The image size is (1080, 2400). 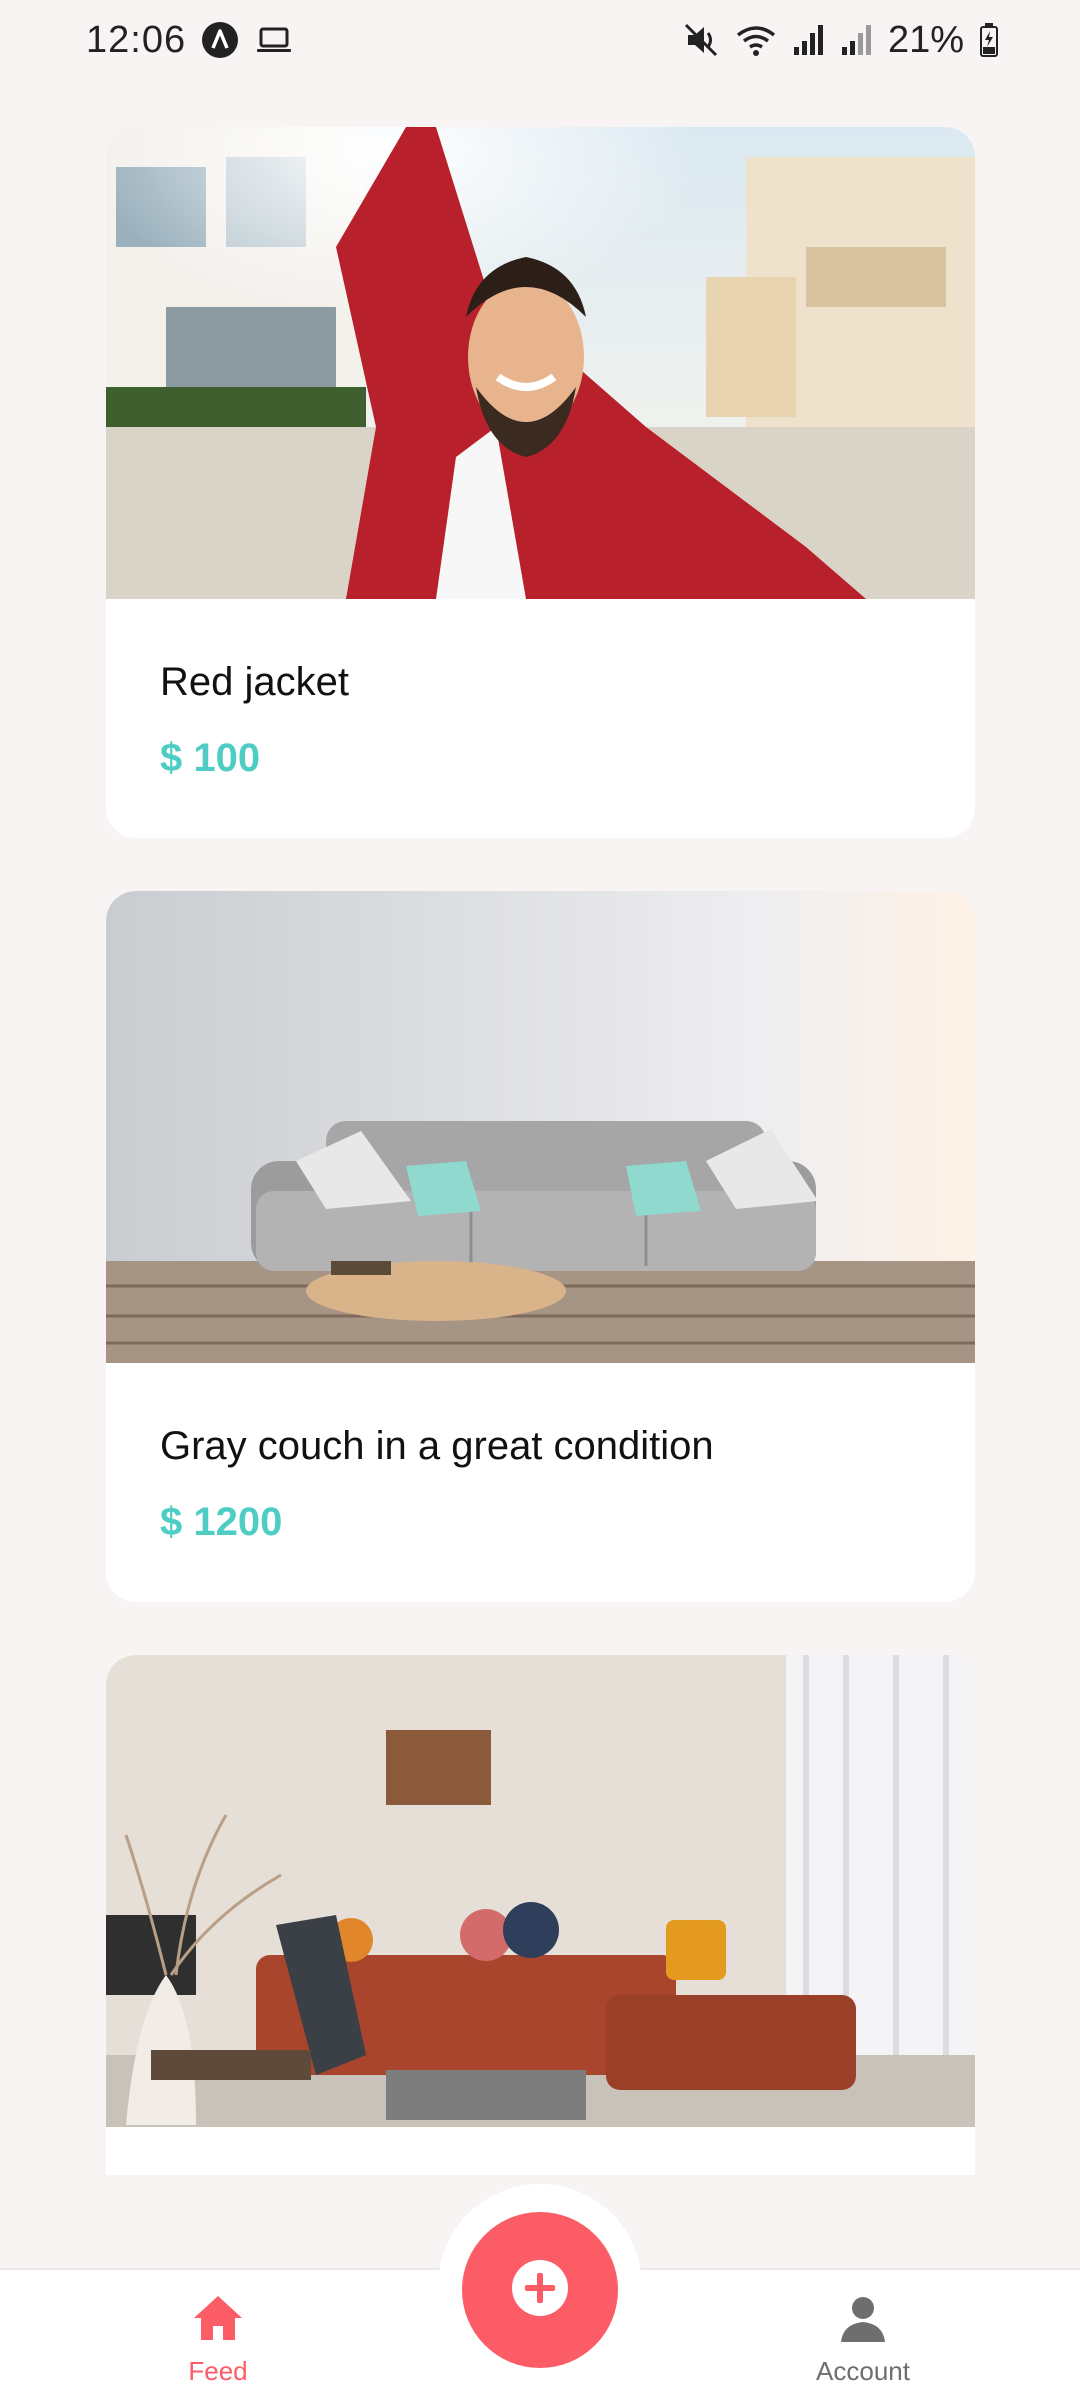 What do you see at coordinates (540, 2151) in the screenshot?
I see `listing-details` at bounding box center [540, 2151].